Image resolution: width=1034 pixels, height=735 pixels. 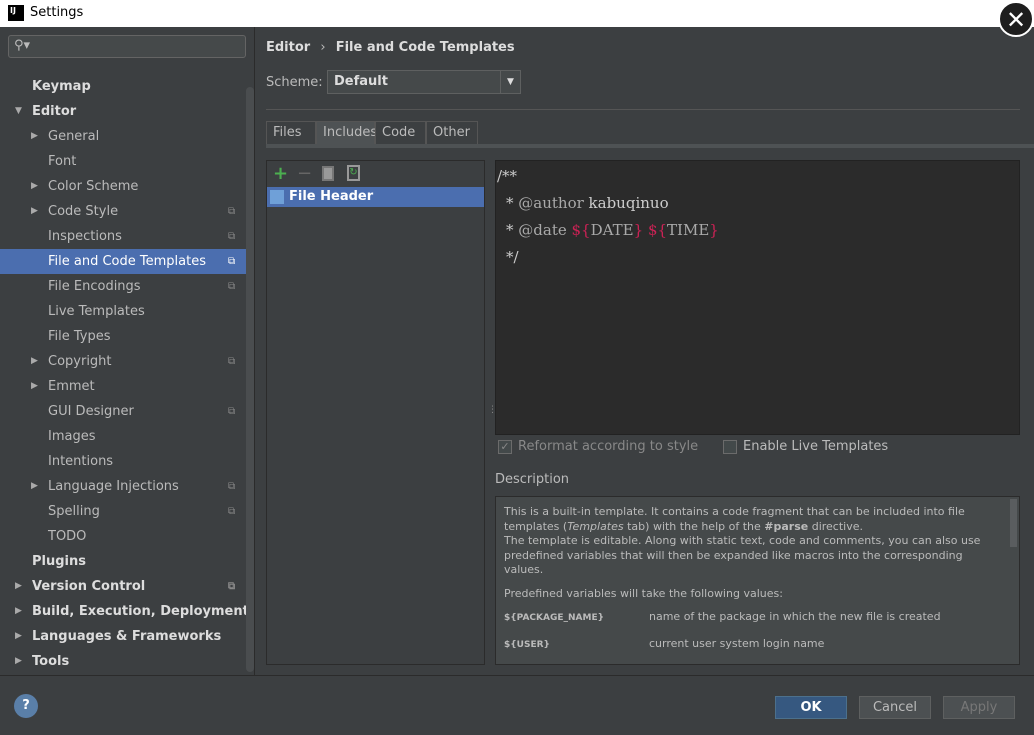 I want to click on code-tag: @author, so click(x=551, y=203).